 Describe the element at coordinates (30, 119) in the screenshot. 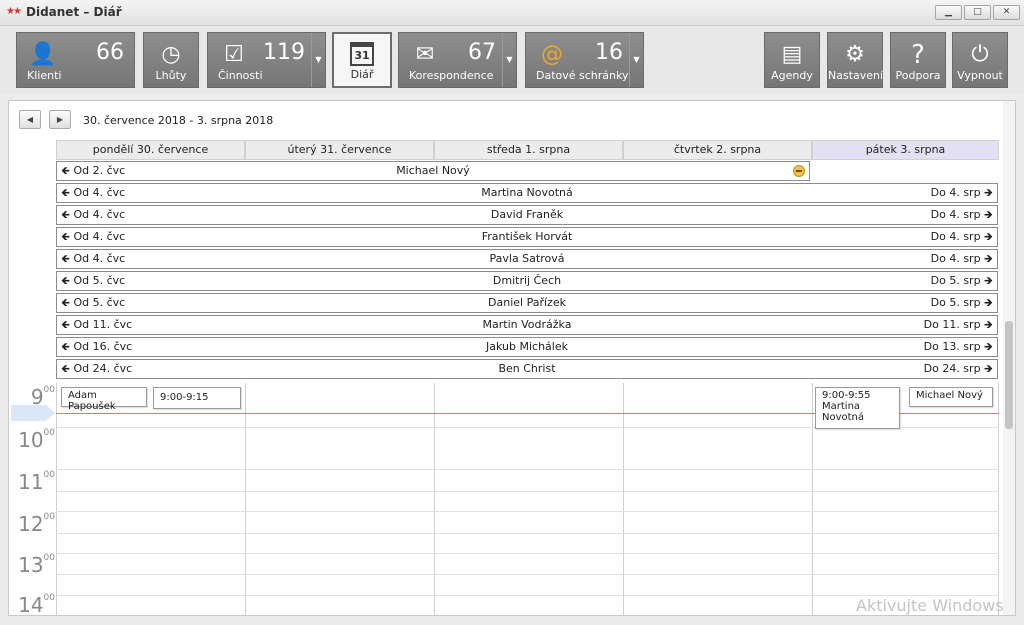

I see `previous-week-button: ◀` at that location.